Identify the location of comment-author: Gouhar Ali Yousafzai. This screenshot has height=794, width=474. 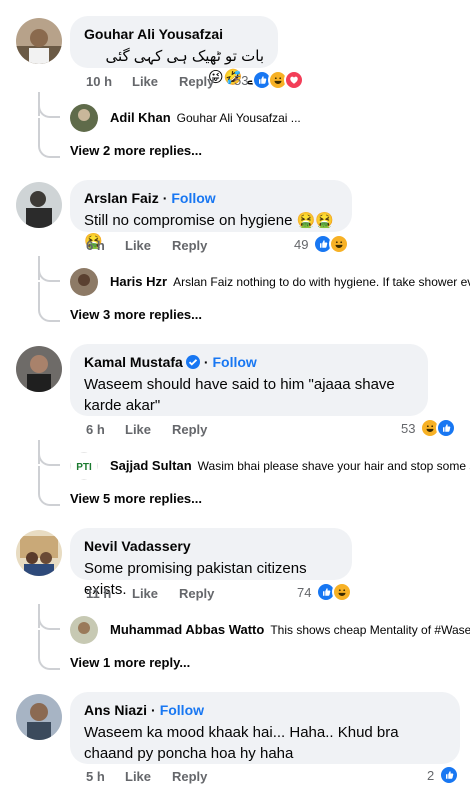
(174, 34).